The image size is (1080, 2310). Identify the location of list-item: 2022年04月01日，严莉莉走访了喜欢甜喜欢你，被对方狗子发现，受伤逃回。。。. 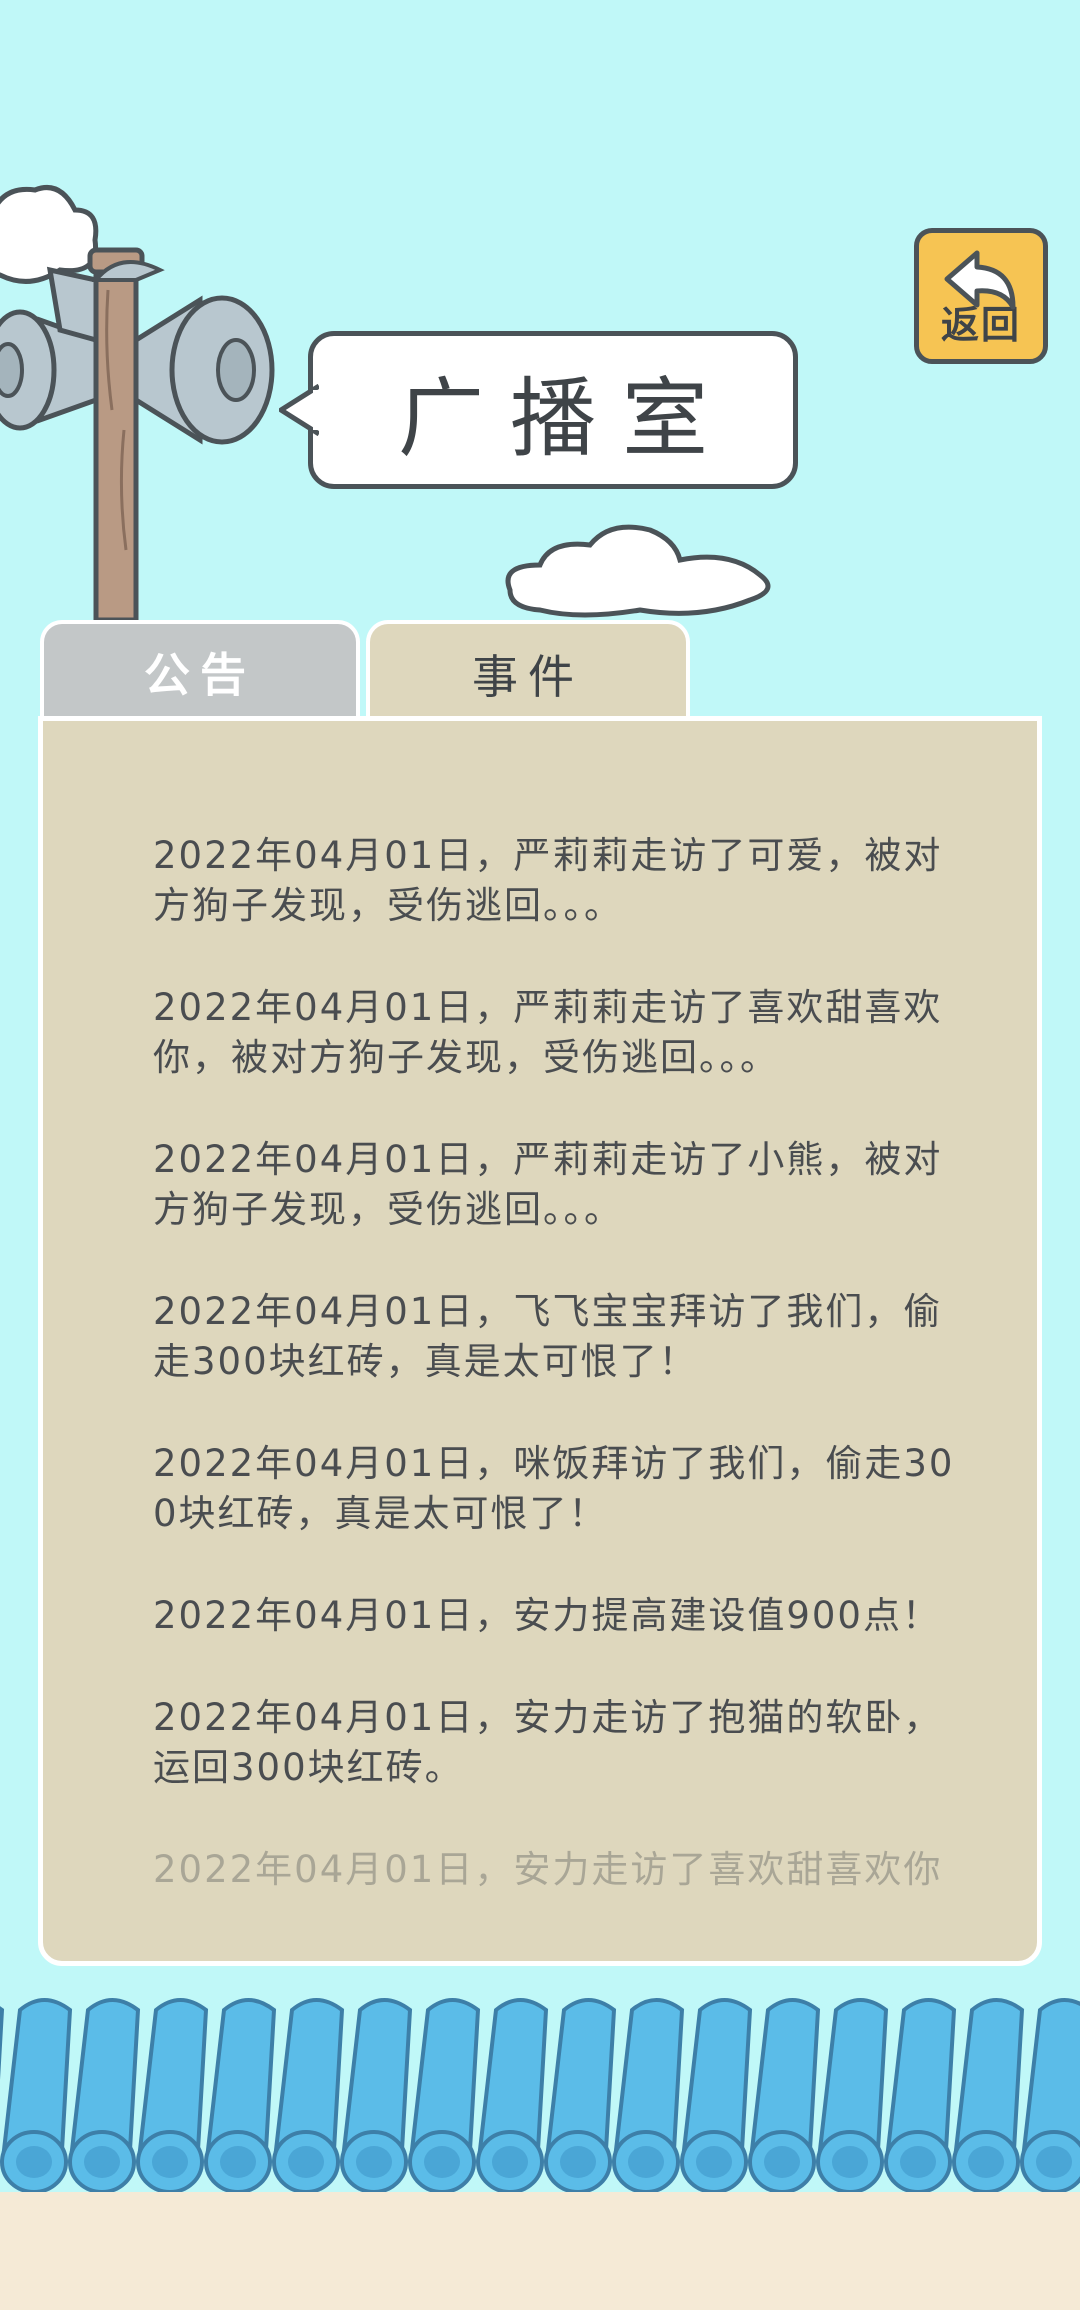
(548, 1032).